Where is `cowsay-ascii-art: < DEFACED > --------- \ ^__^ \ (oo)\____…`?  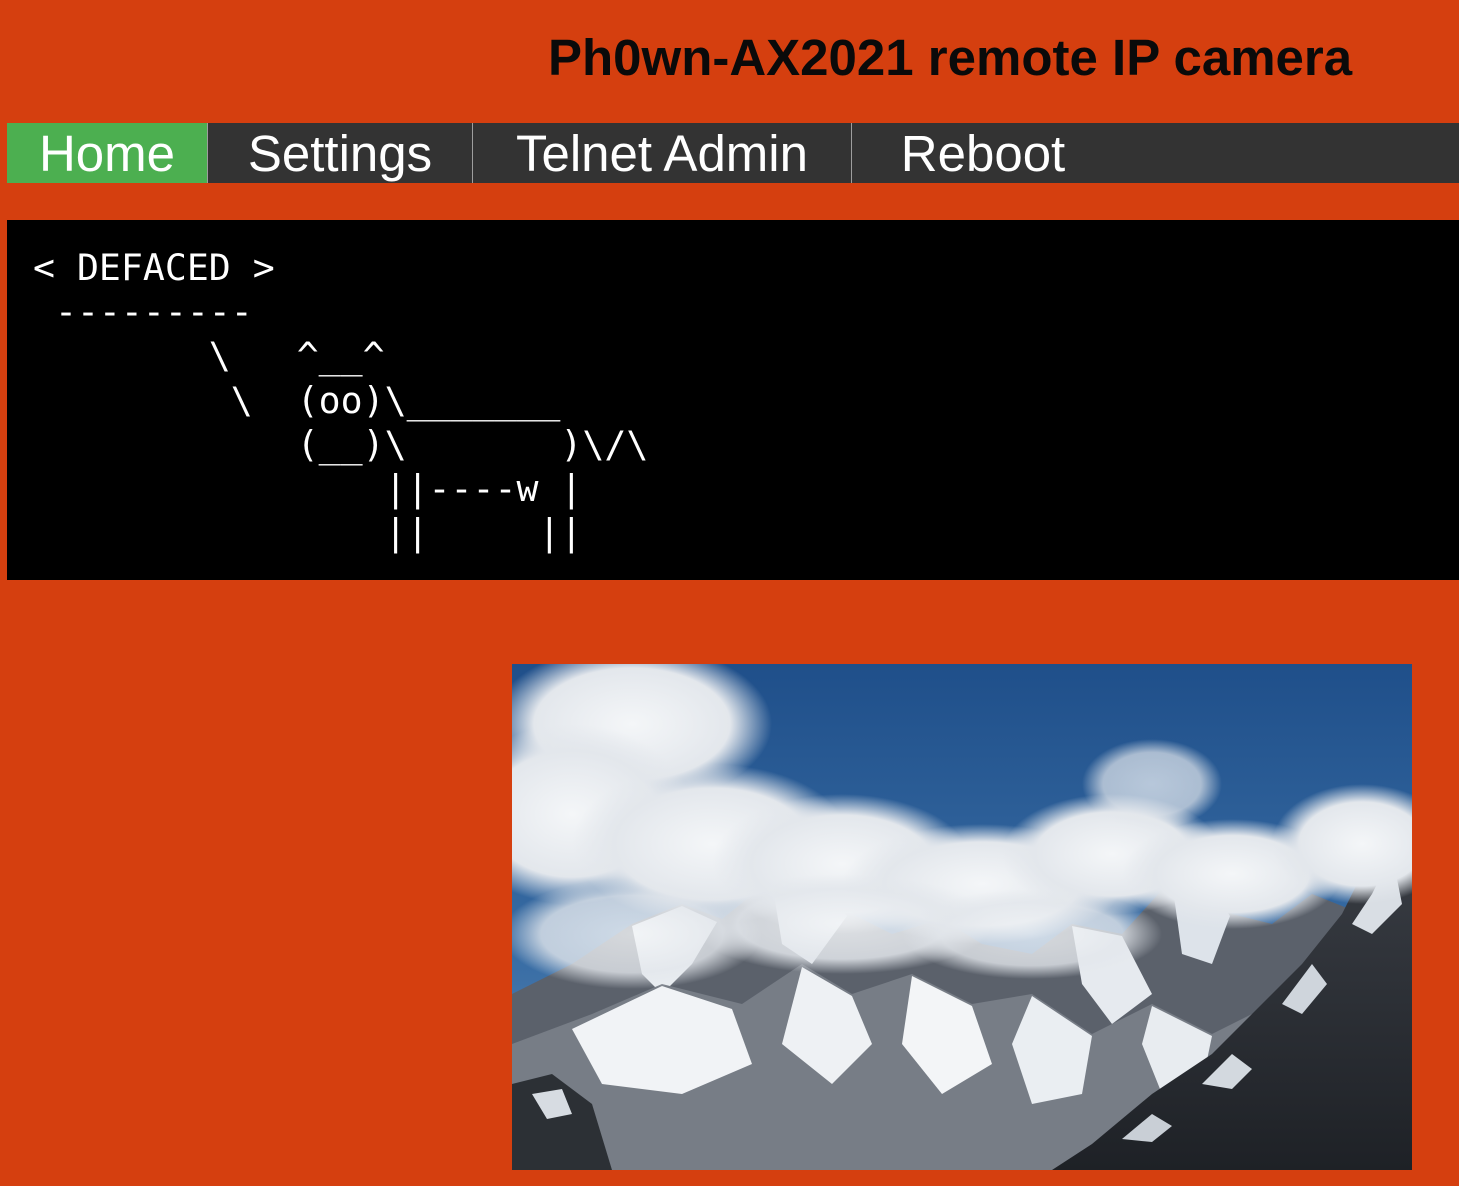 cowsay-ascii-art: < DEFACED > --------- \ ^__^ \ (oo)\____… is located at coordinates (341, 400).